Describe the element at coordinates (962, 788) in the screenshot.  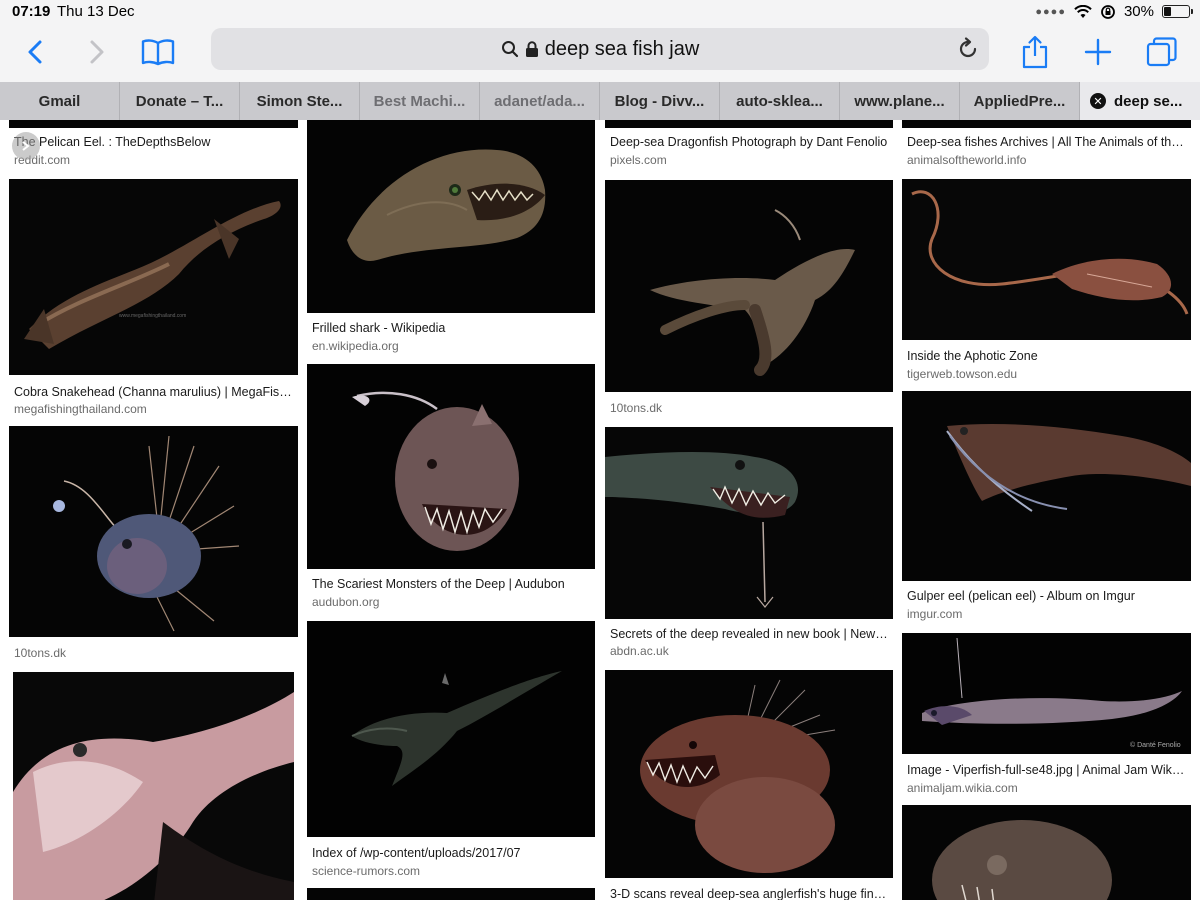
I see `result-source: animaljam.wikia.com` at that location.